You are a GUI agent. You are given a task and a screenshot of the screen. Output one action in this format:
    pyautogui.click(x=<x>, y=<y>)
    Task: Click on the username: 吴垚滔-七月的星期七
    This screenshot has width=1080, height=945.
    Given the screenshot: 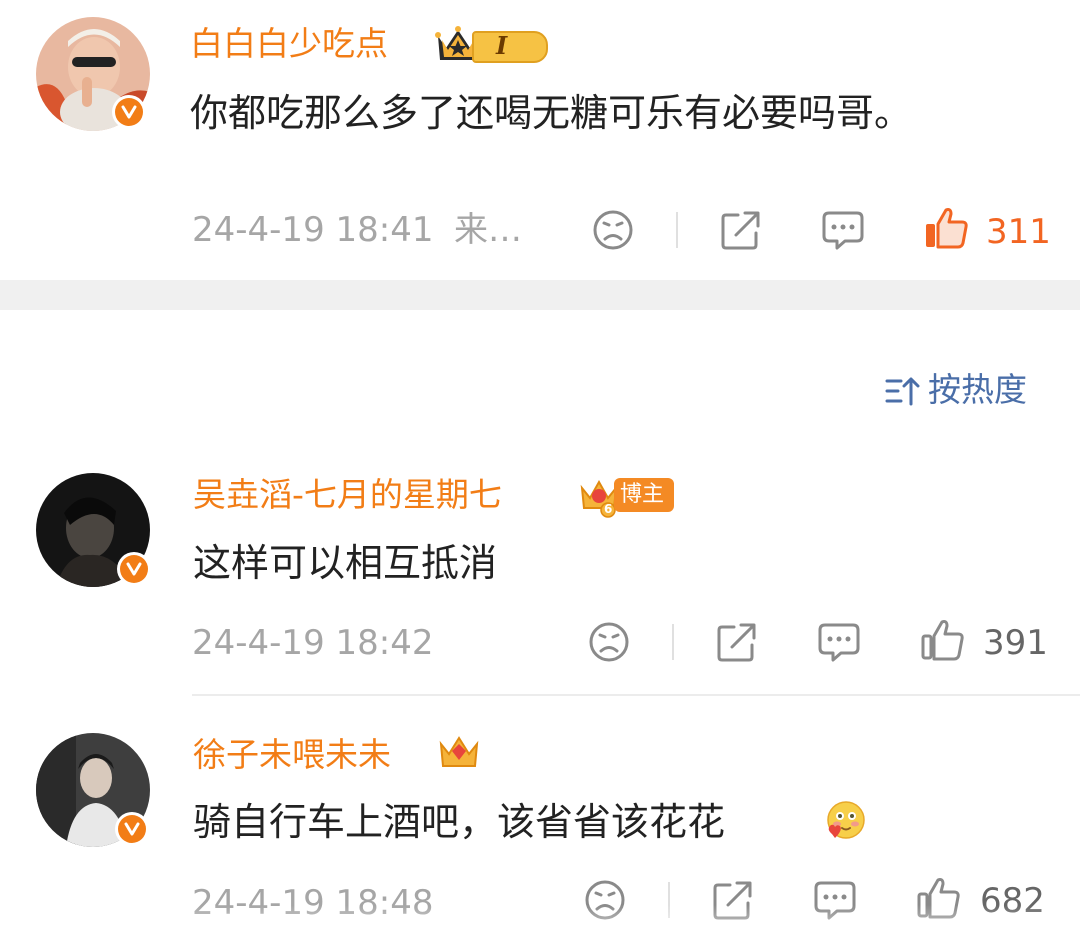 What is the action you would take?
    pyautogui.click(x=347, y=495)
    